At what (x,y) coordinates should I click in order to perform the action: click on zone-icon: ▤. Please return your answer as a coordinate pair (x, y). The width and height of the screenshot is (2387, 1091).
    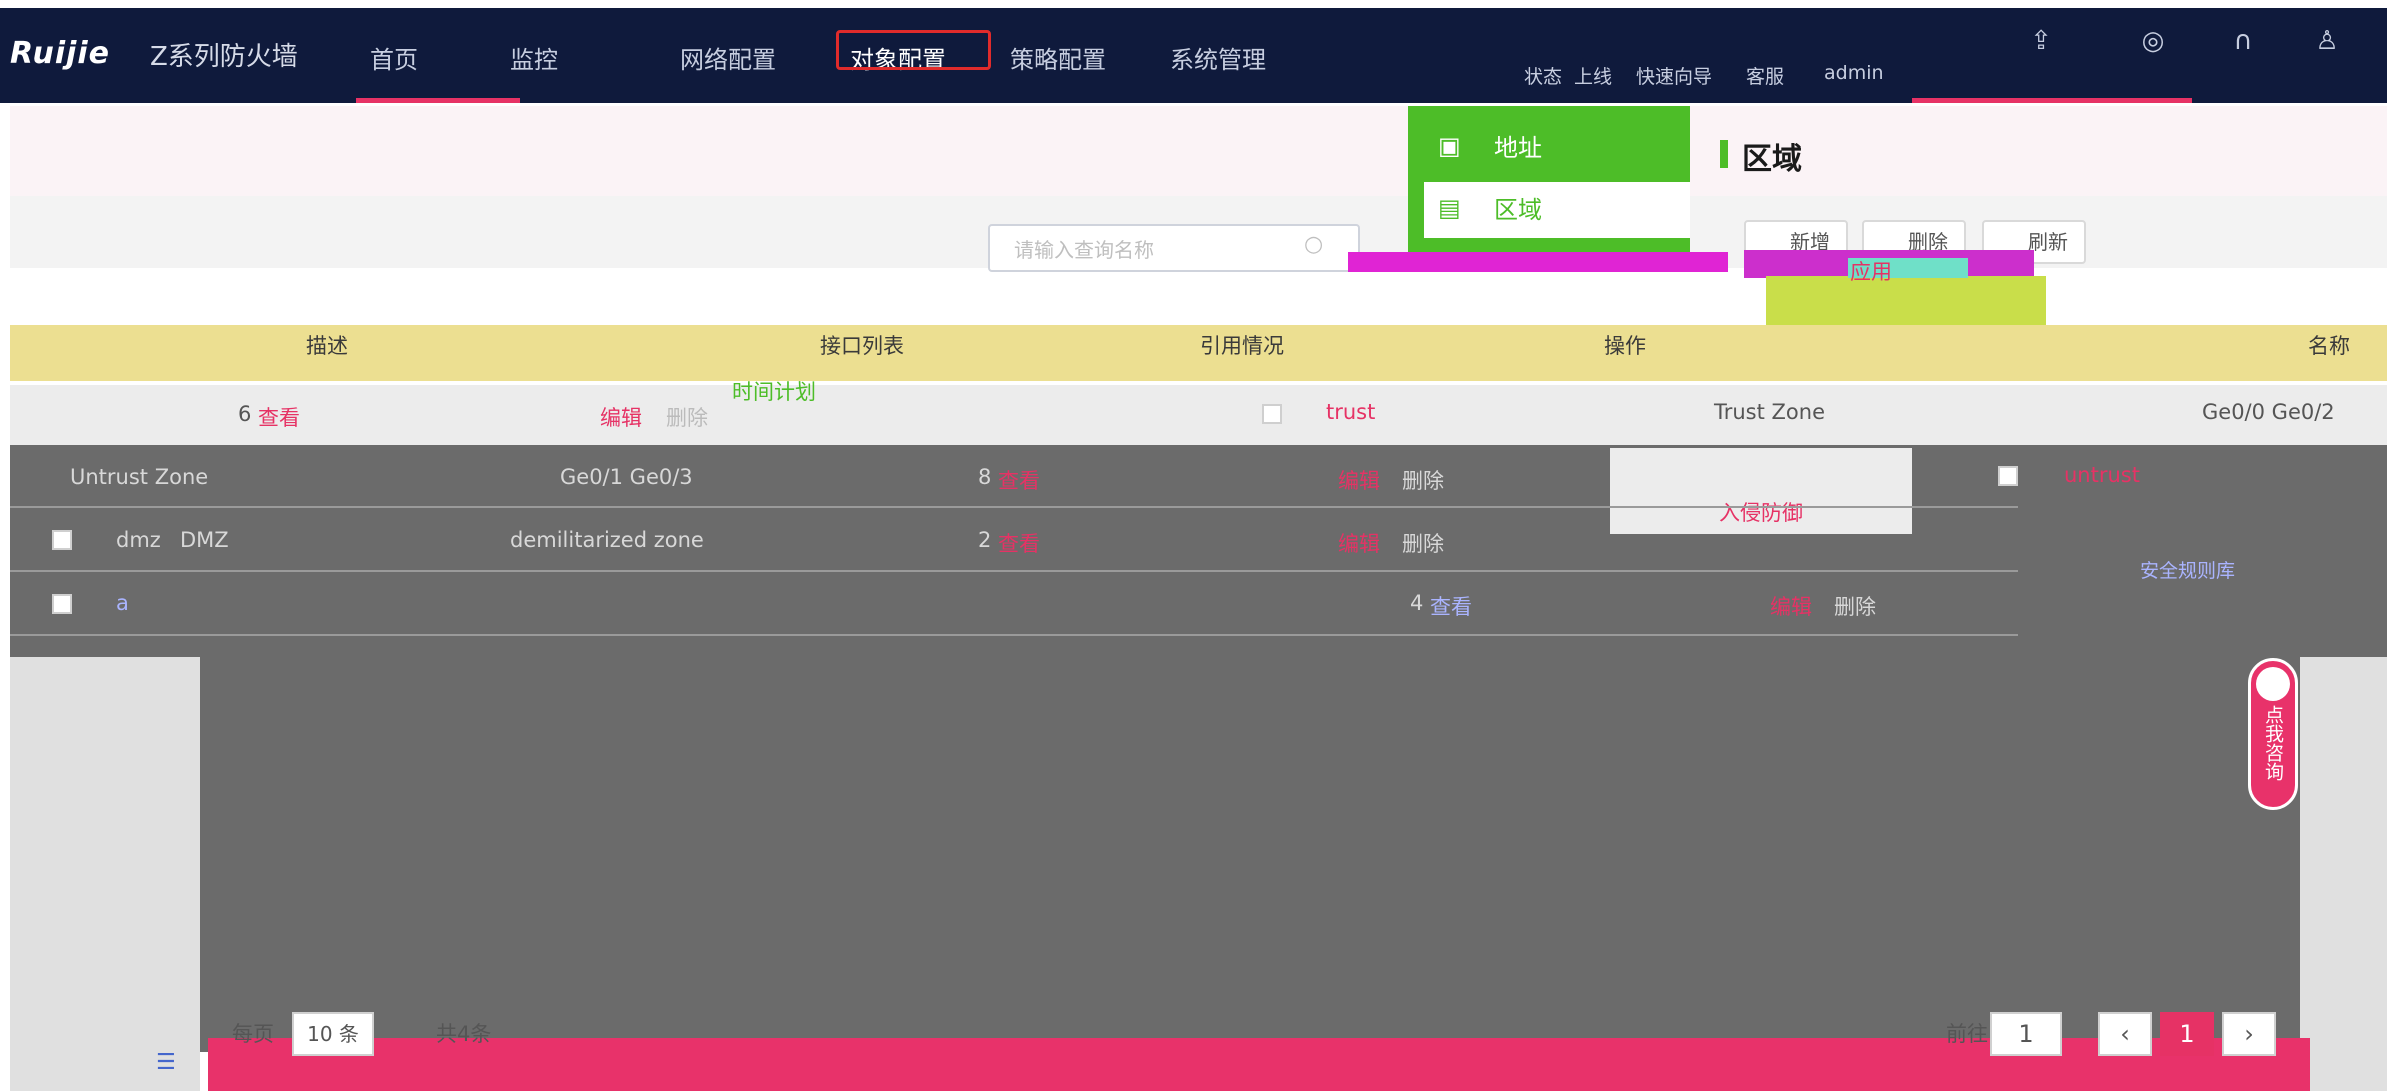
    Looking at the image, I should click on (1449, 208).